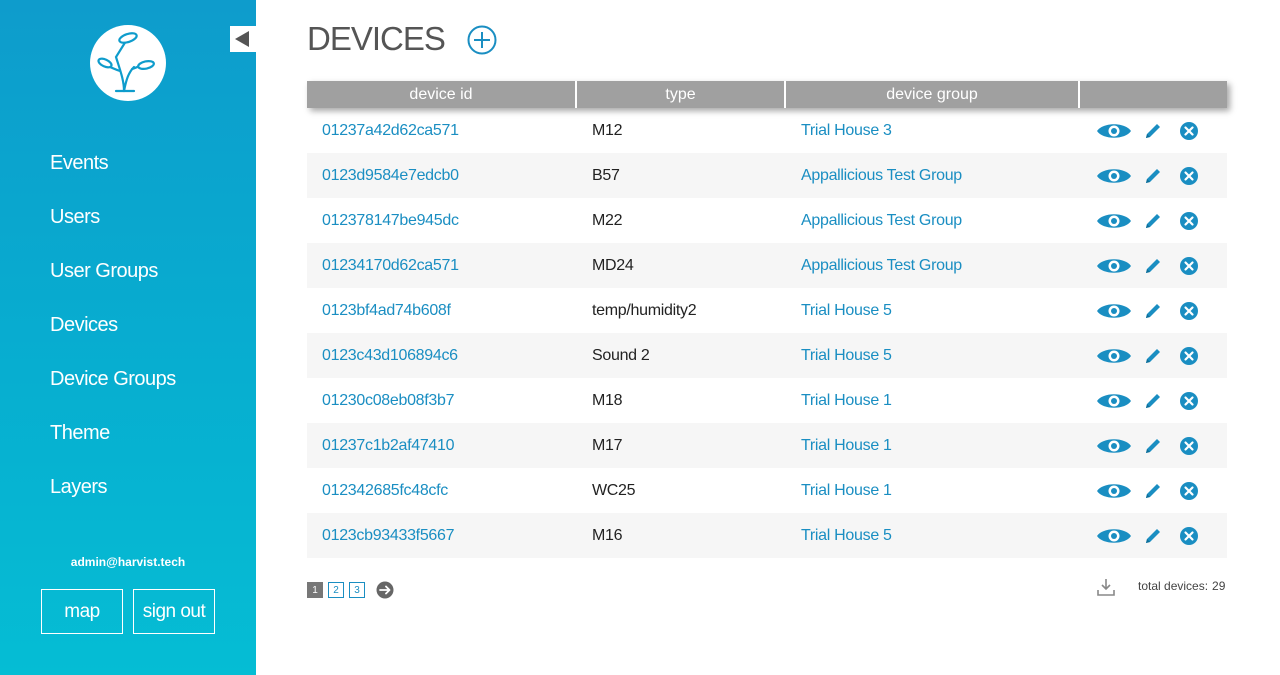 The height and width of the screenshot is (675, 1280). Describe the element at coordinates (607, 445) in the screenshot. I see `device-type: M17` at that location.